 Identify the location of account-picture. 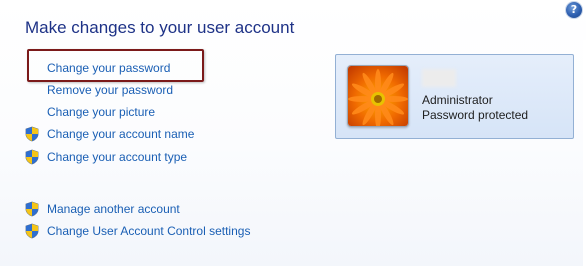
(378, 96).